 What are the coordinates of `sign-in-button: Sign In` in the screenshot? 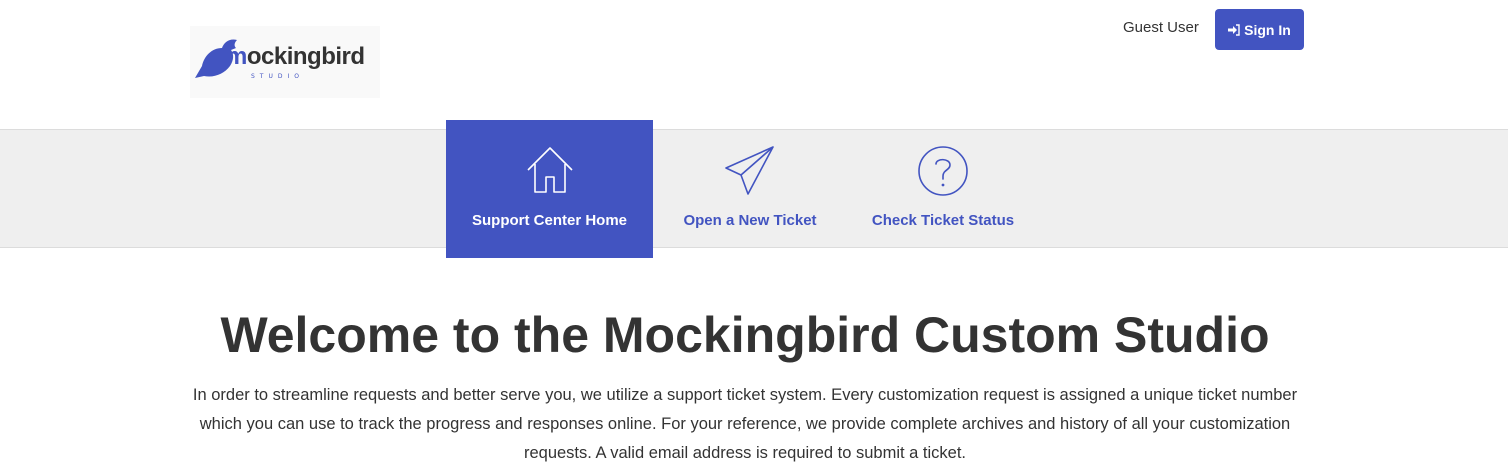 It's located at (1259, 29).